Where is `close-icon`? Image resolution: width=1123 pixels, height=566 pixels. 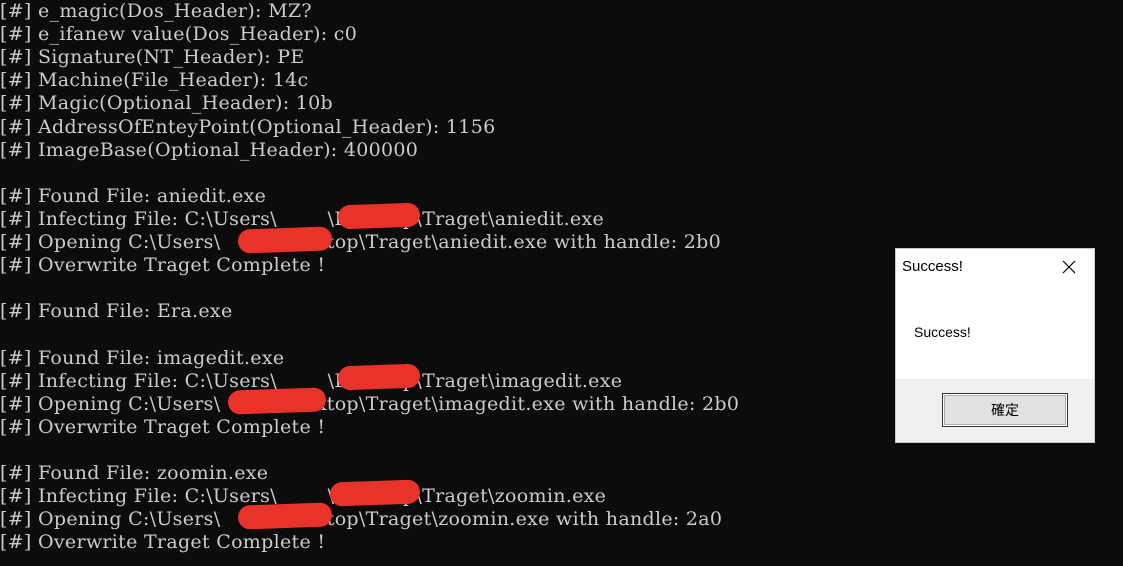 close-icon is located at coordinates (1069, 267).